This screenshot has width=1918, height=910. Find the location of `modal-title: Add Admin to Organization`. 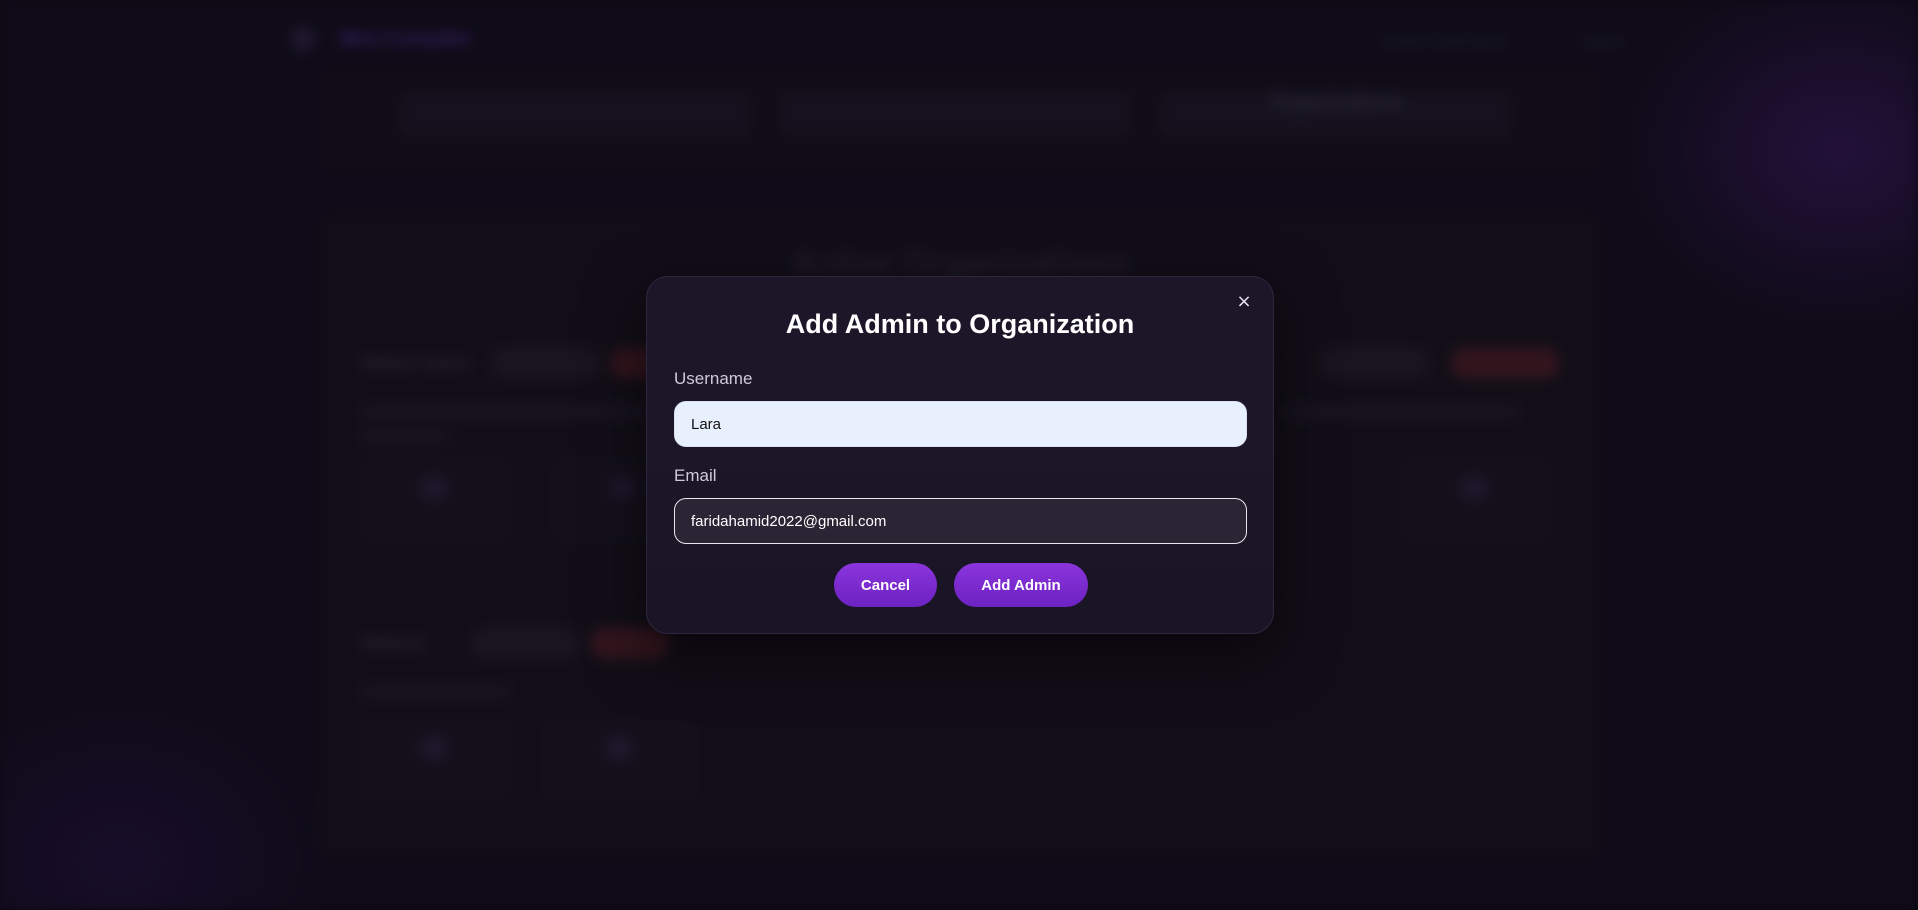

modal-title: Add Admin to Organization is located at coordinates (960, 324).